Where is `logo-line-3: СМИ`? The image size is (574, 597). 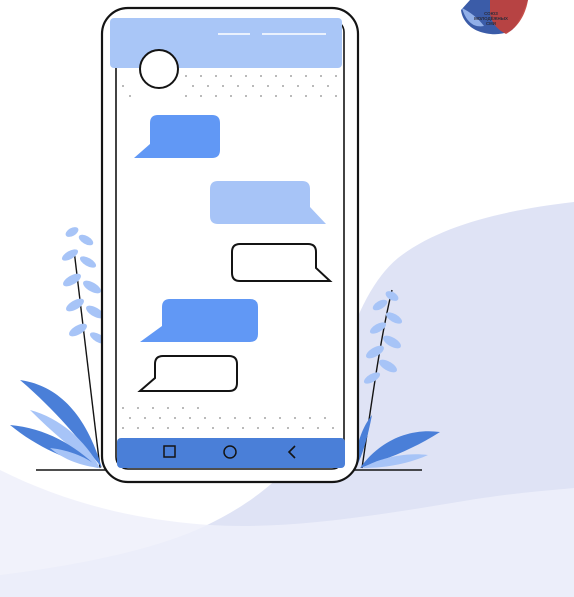
logo-line-3: СМИ is located at coordinates (491, 23).